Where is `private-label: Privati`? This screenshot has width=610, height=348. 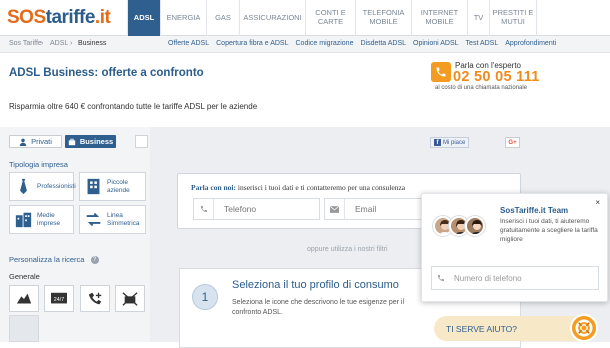 private-label: Privati is located at coordinates (41, 141).